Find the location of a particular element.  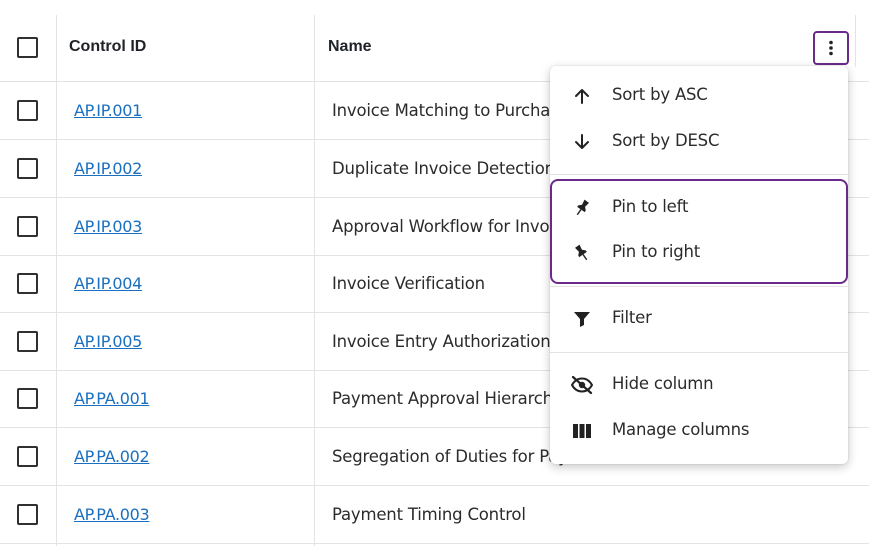

control-id-link: AP.PA.003 is located at coordinates (112, 514).